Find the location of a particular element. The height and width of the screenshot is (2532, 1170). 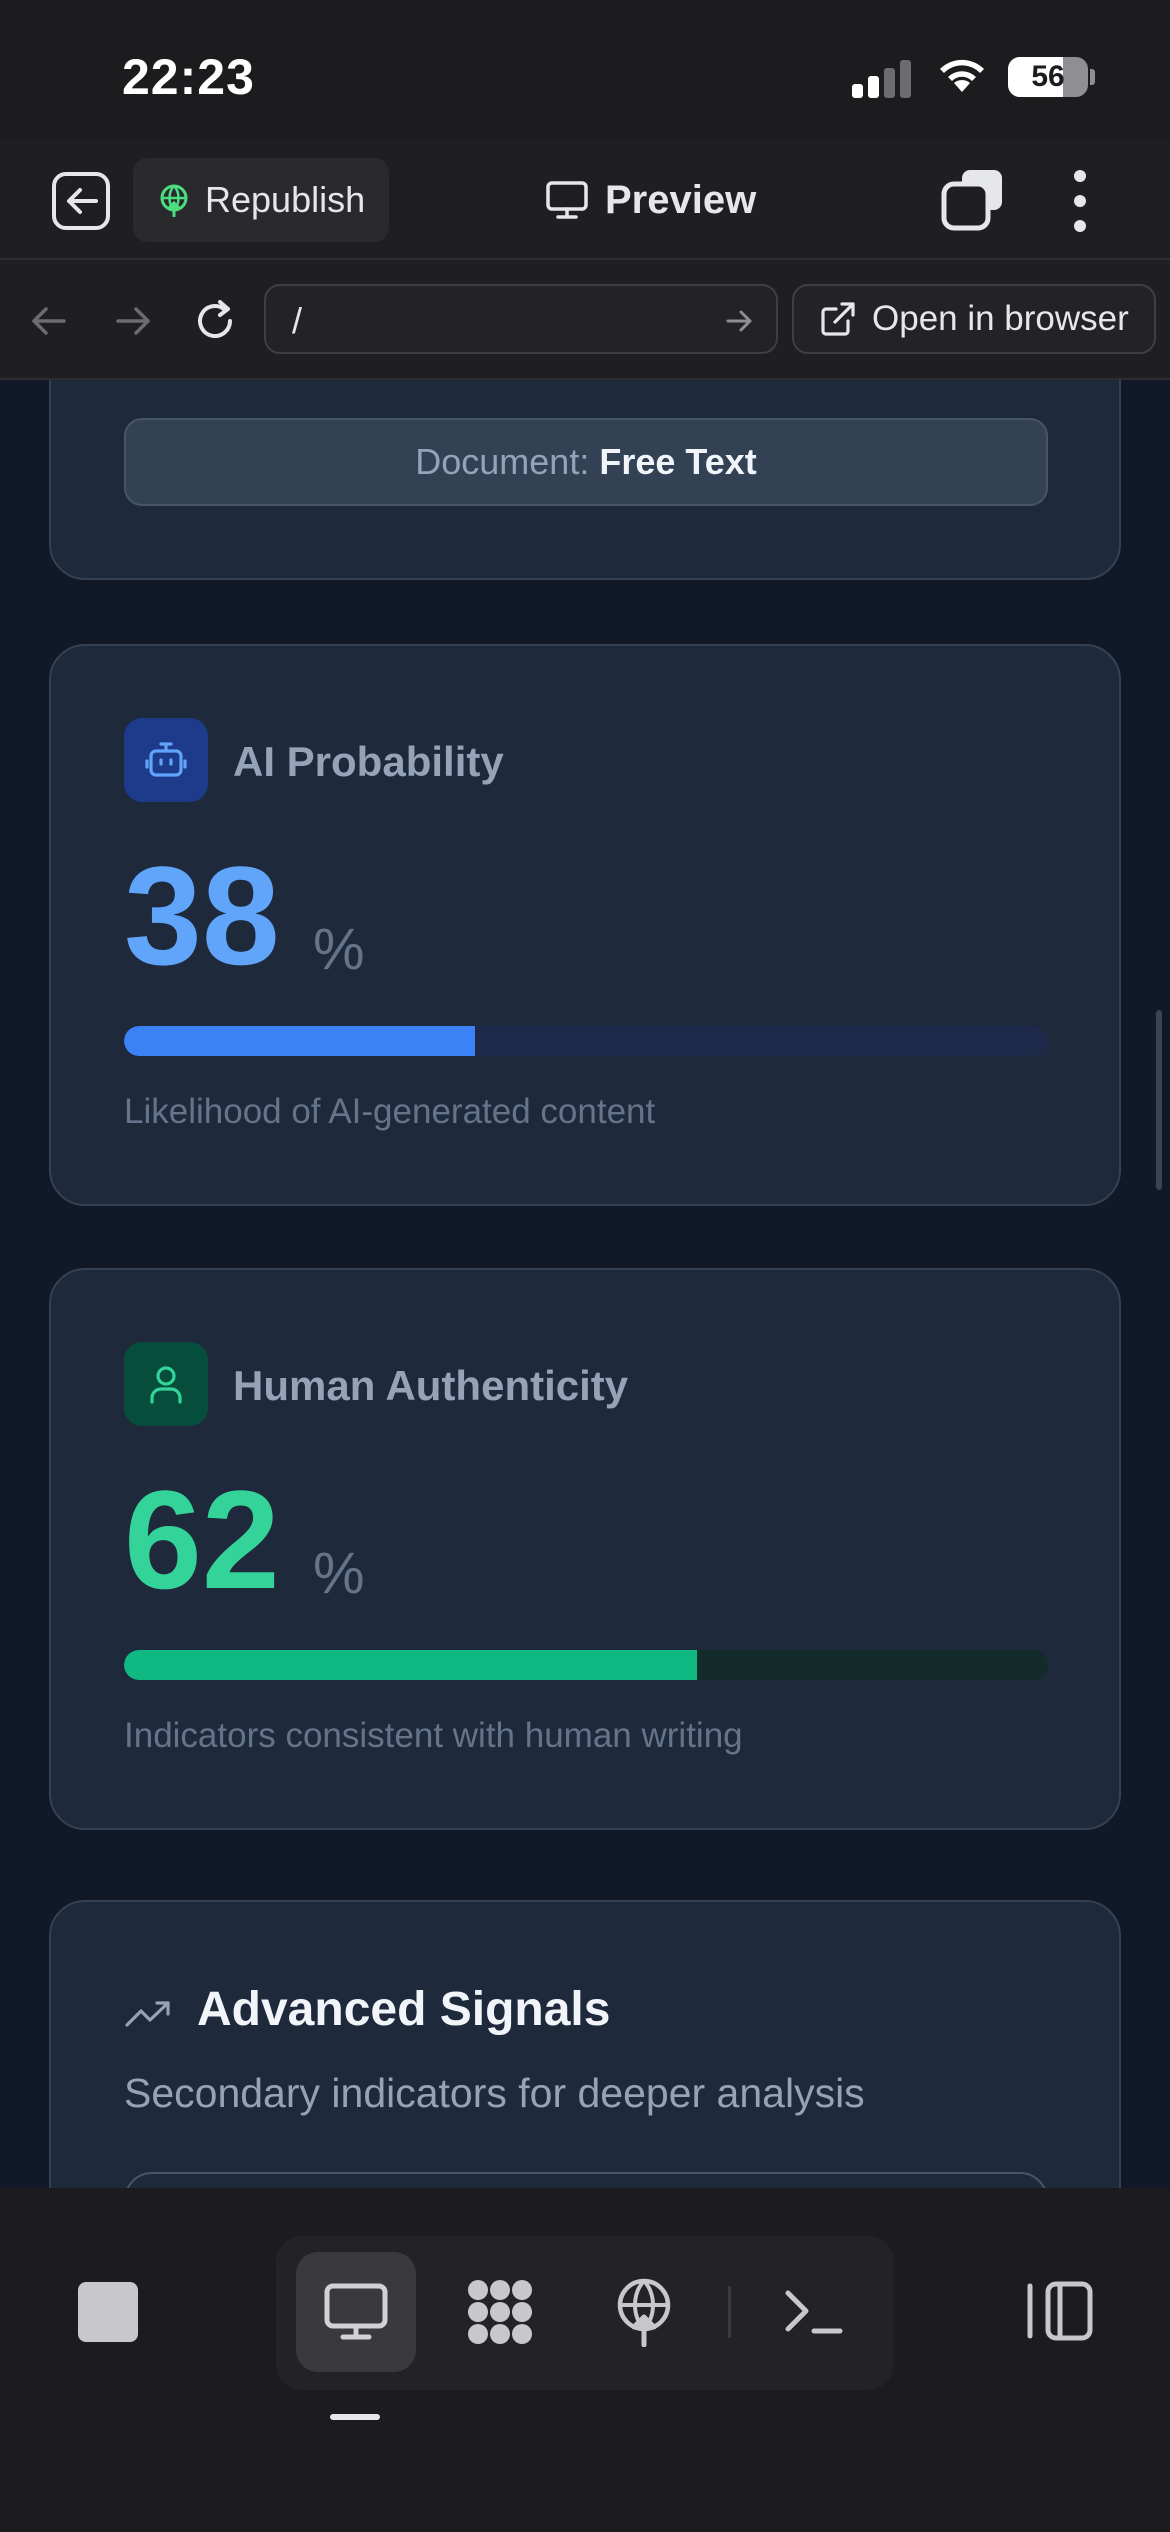

publish-tab is located at coordinates (644, 2312).